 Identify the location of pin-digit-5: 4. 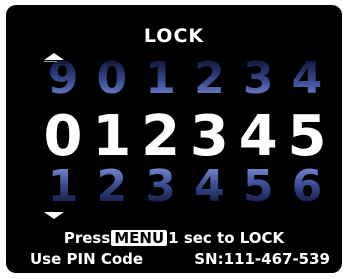
(258, 137).